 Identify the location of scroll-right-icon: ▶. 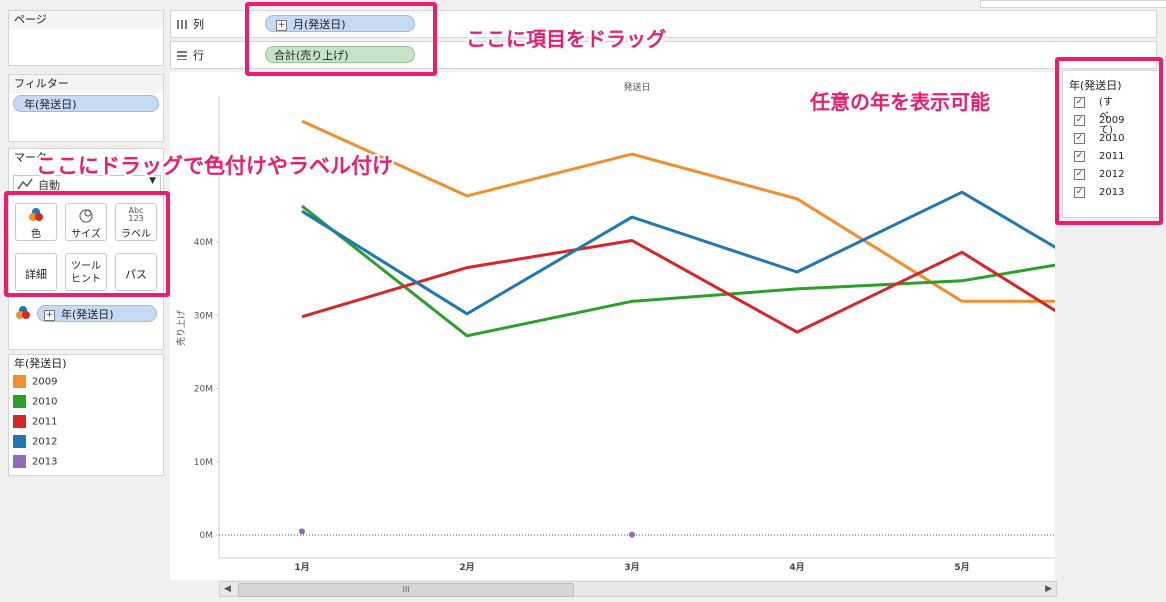
(1048, 589).